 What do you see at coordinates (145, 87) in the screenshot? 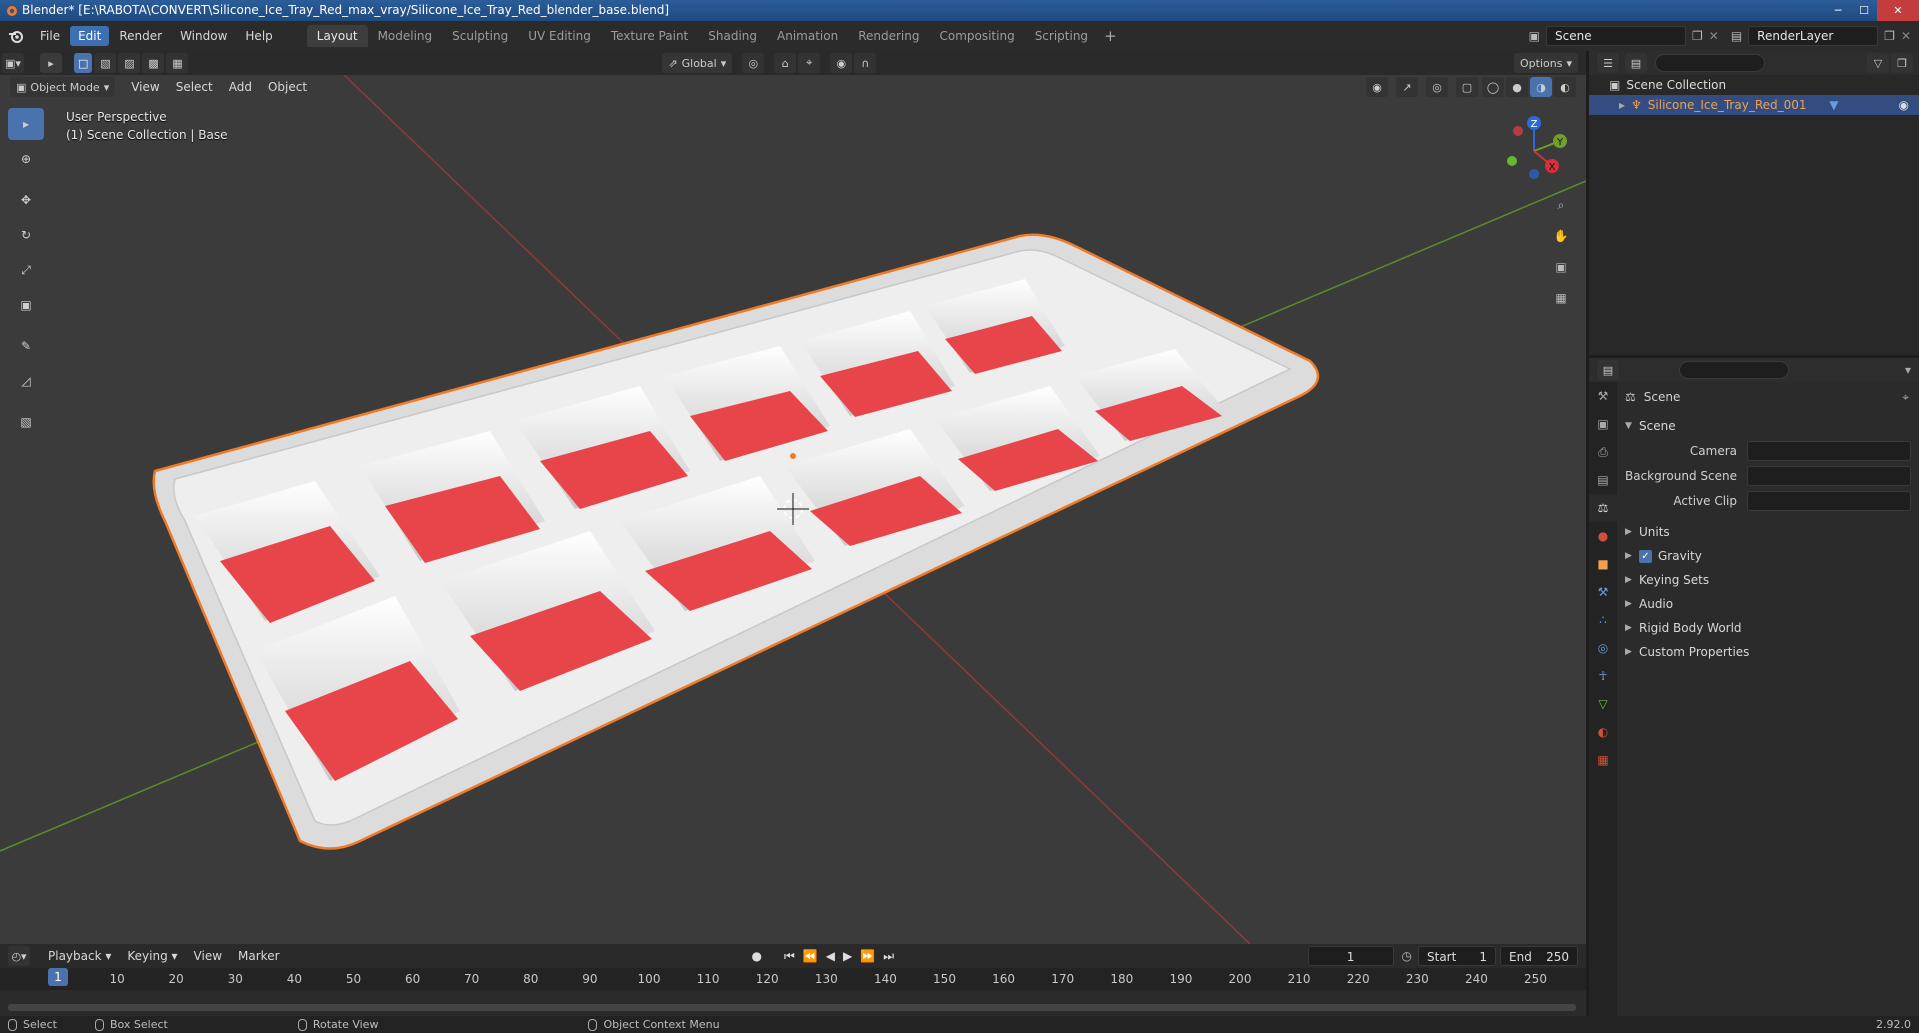
I see `menu-view: View` at bounding box center [145, 87].